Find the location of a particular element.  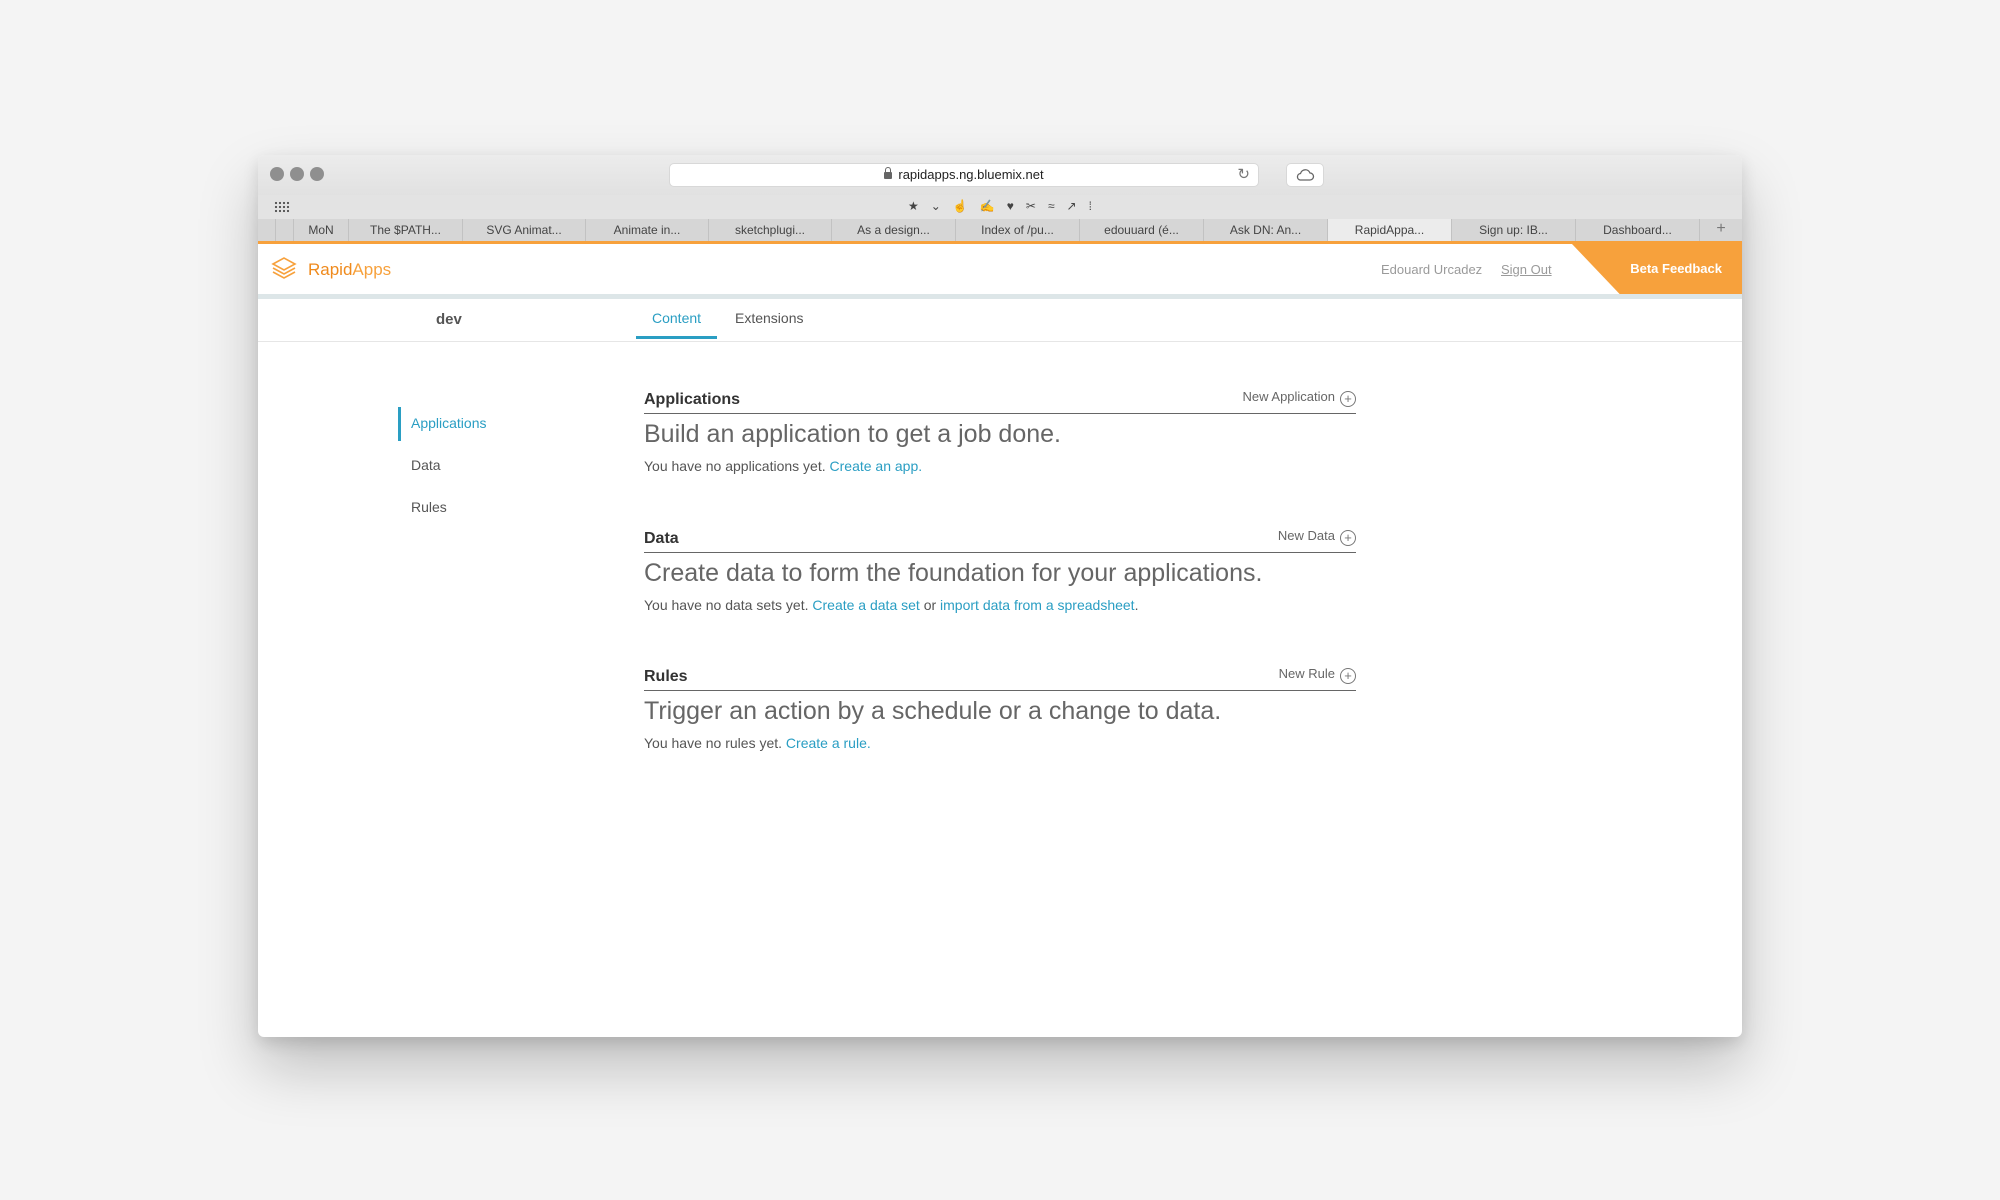

bookmark-icon: ✍ is located at coordinates (987, 206).